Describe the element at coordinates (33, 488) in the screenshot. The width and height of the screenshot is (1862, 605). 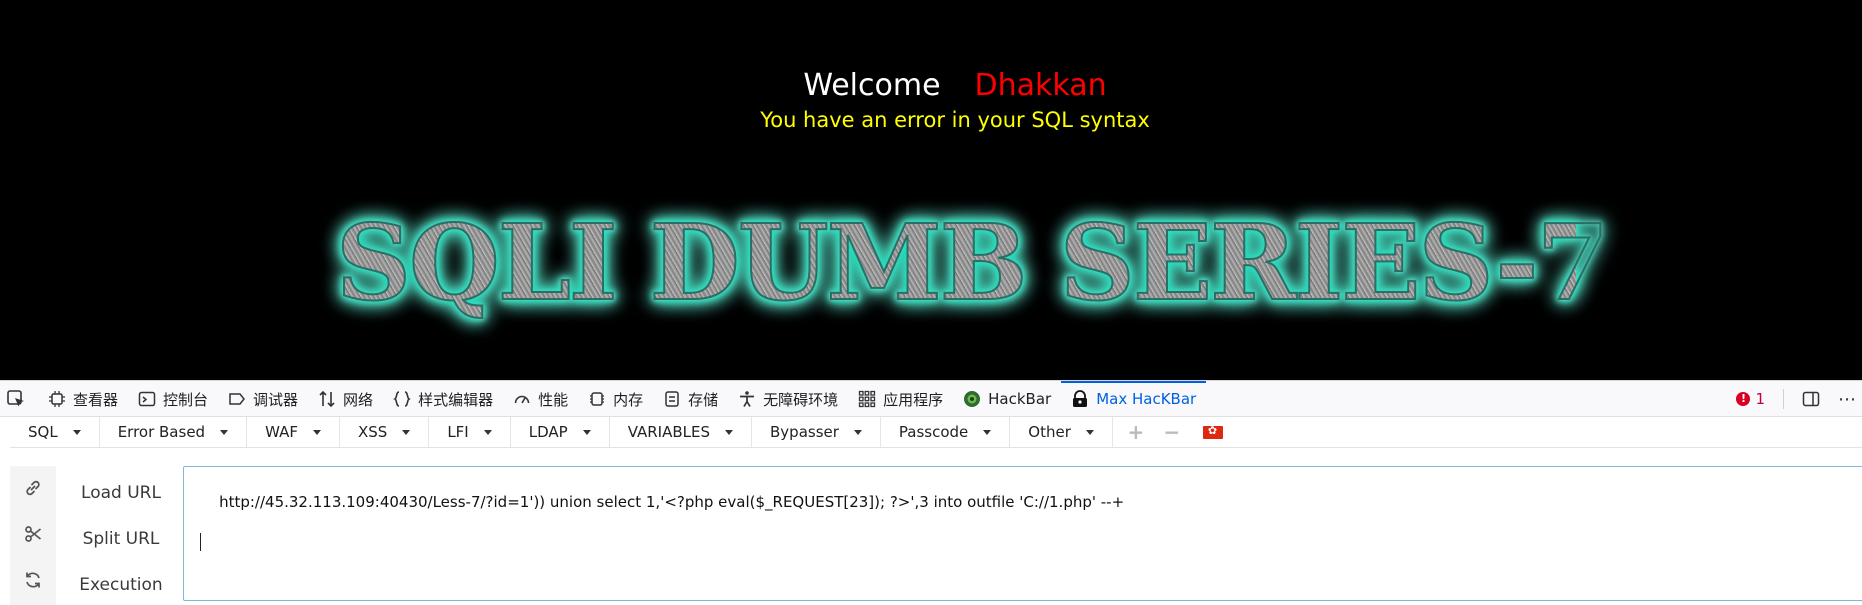
I see `link-icon` at that location.